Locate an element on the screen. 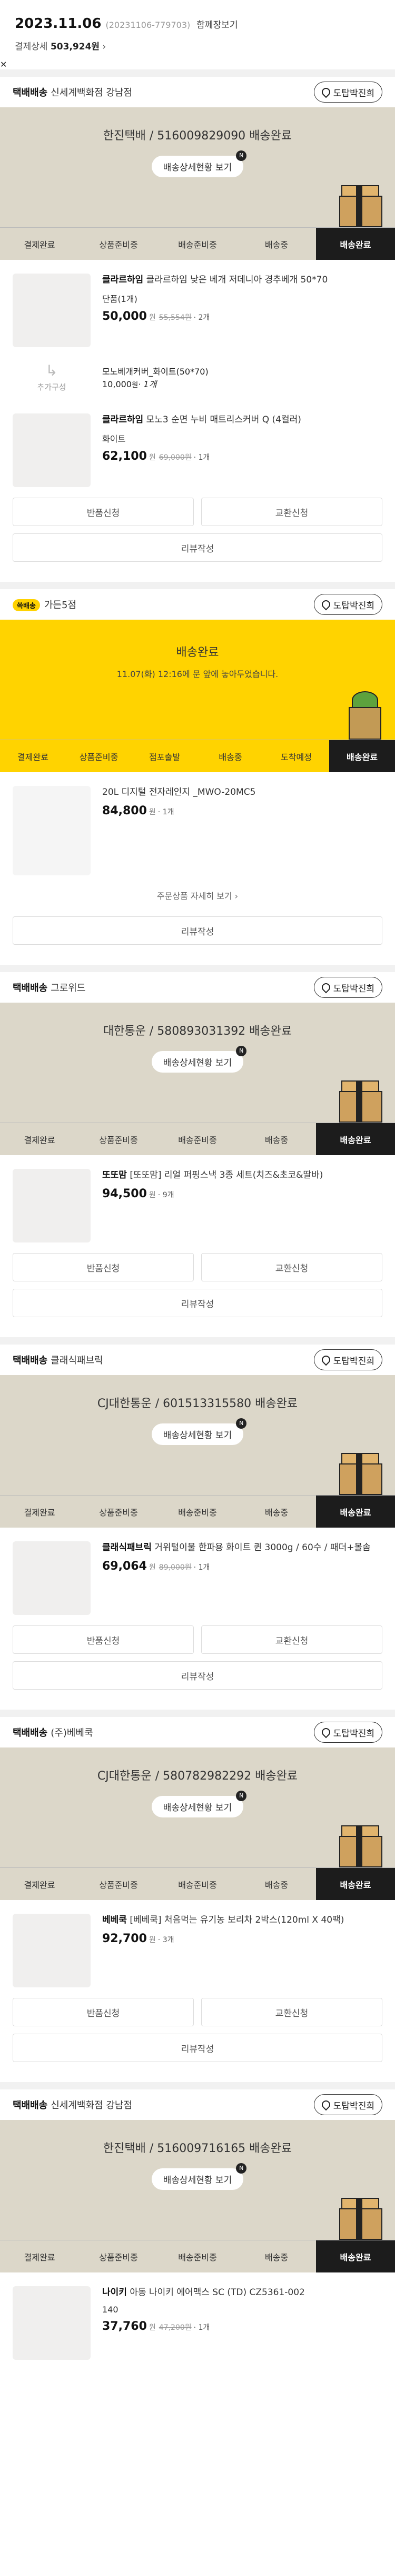 This screenshot has height=2576, width=395. seller-name: 클래식패브릭 is located at coordinates (77, 1360).